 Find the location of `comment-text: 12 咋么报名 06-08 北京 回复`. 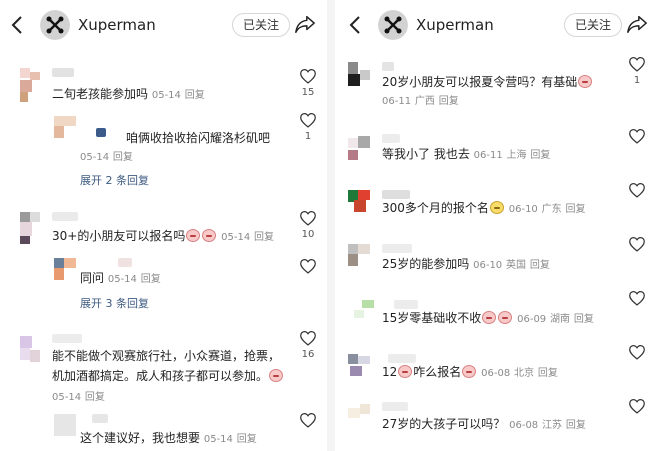

comment-text: 12 咋么报名 06-08 北京 回复 is located at coordinates (470, 373).